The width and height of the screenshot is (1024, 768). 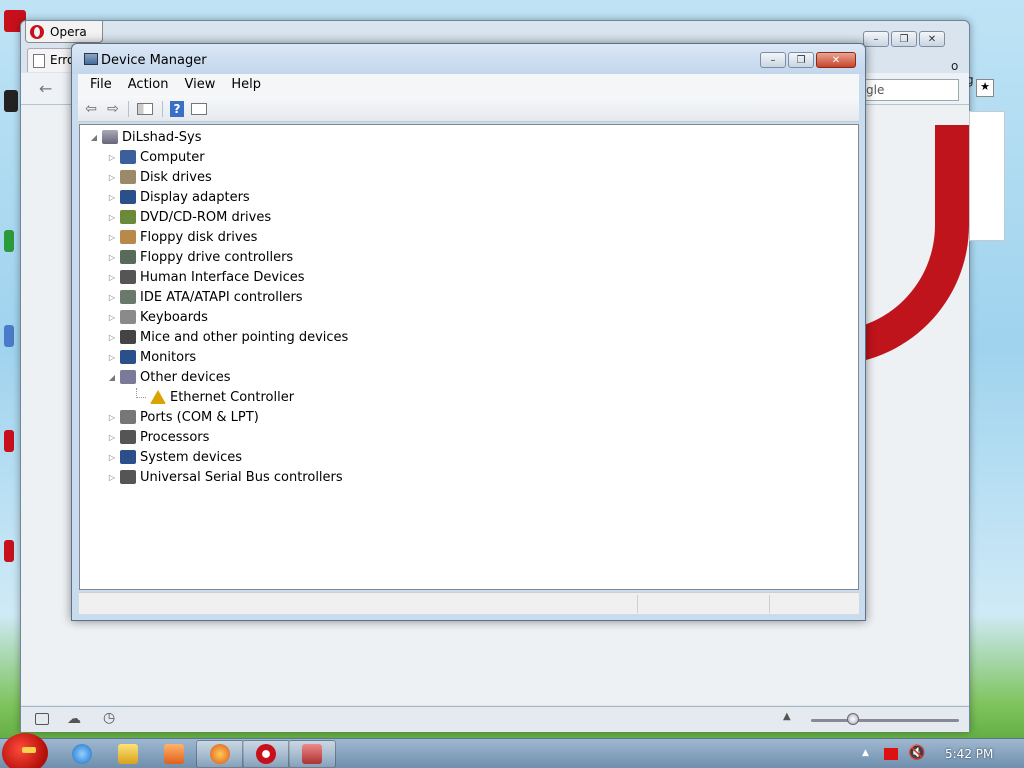 I want to click on minimize-button: –, so click(x=773, y=60).